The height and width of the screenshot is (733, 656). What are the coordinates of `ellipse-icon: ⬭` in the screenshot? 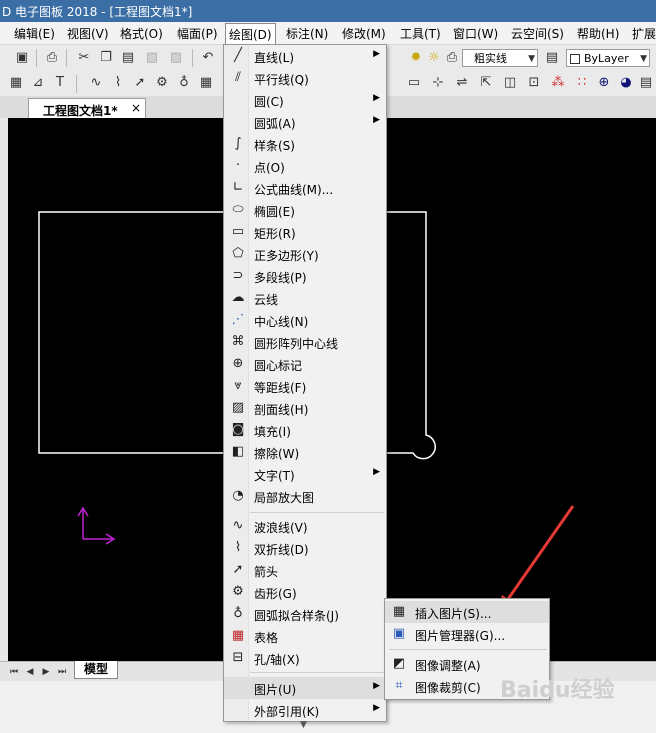 It's located at (238, 209).